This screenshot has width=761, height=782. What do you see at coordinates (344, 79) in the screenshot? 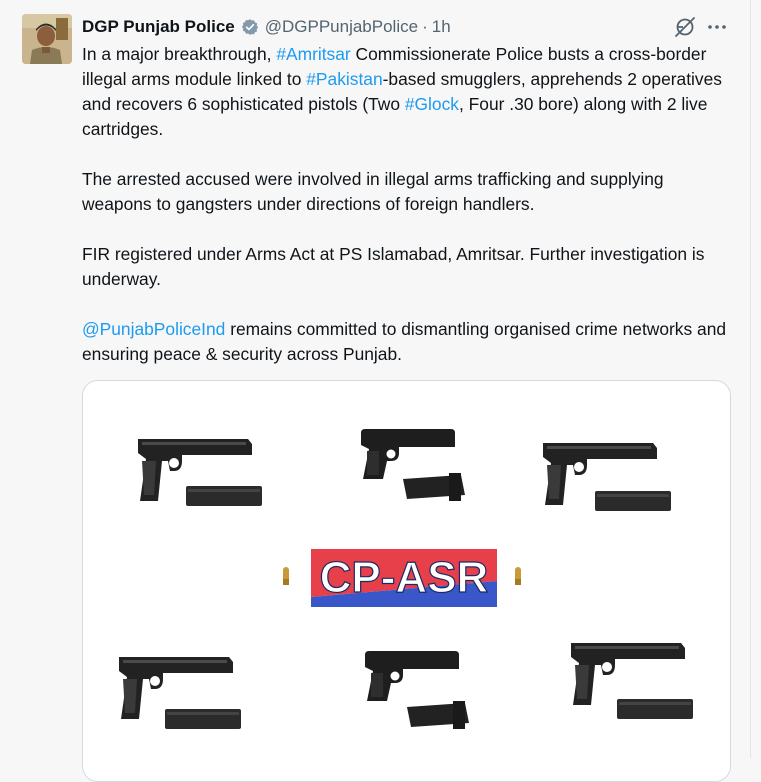
I see `hashtag-link: #Pakistan` at bounding box center [344, 79].